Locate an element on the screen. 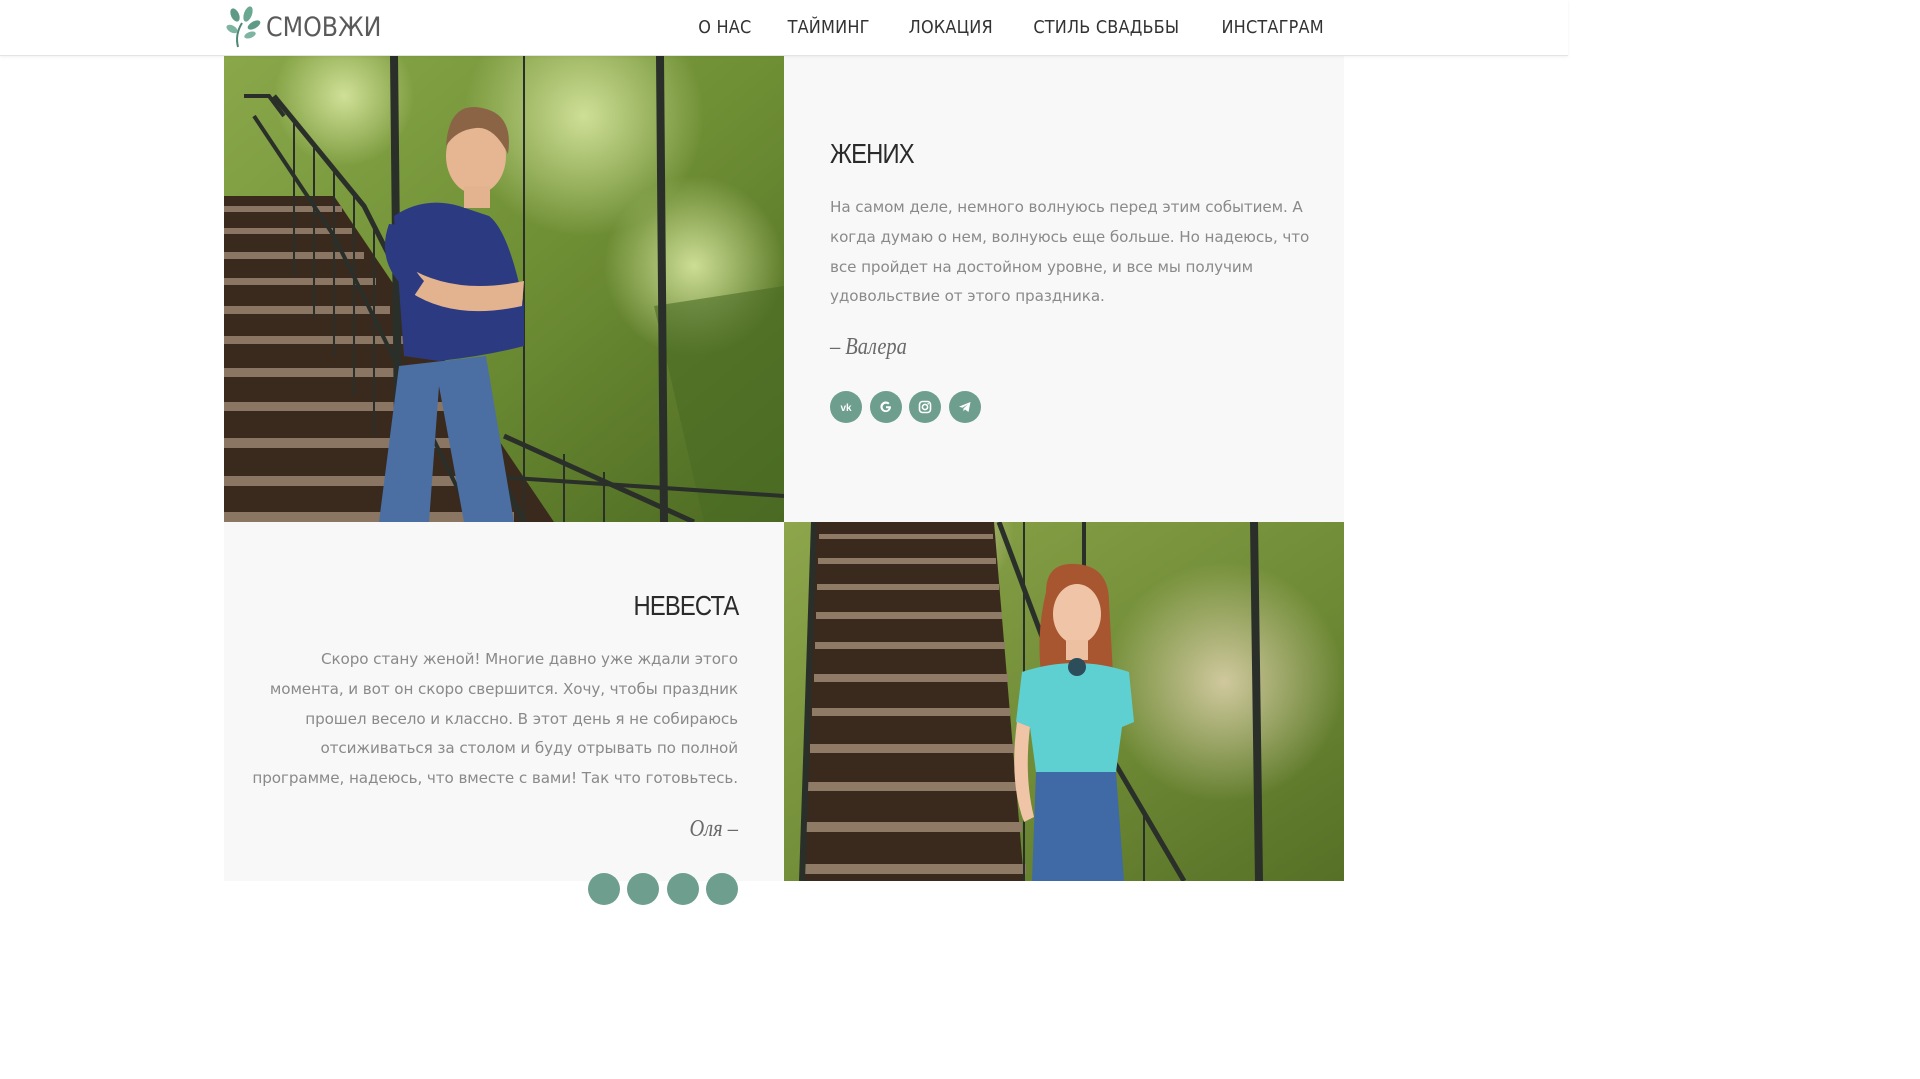  bride-photo is located at coordinates (1064, 701).